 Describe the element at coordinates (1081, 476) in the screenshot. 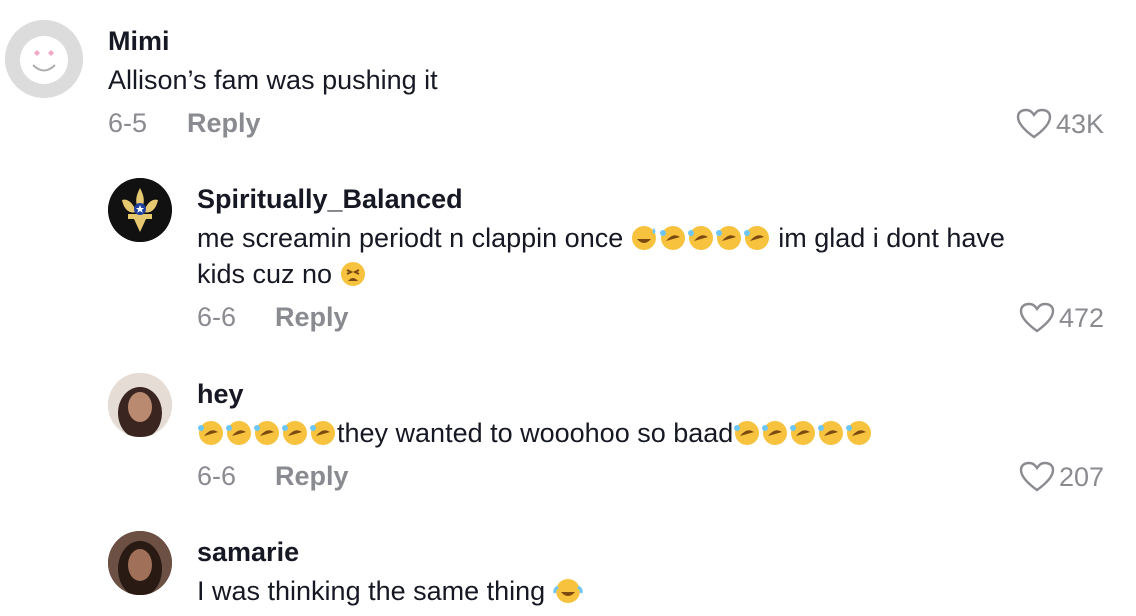

I see `like-count: 207` at that location.